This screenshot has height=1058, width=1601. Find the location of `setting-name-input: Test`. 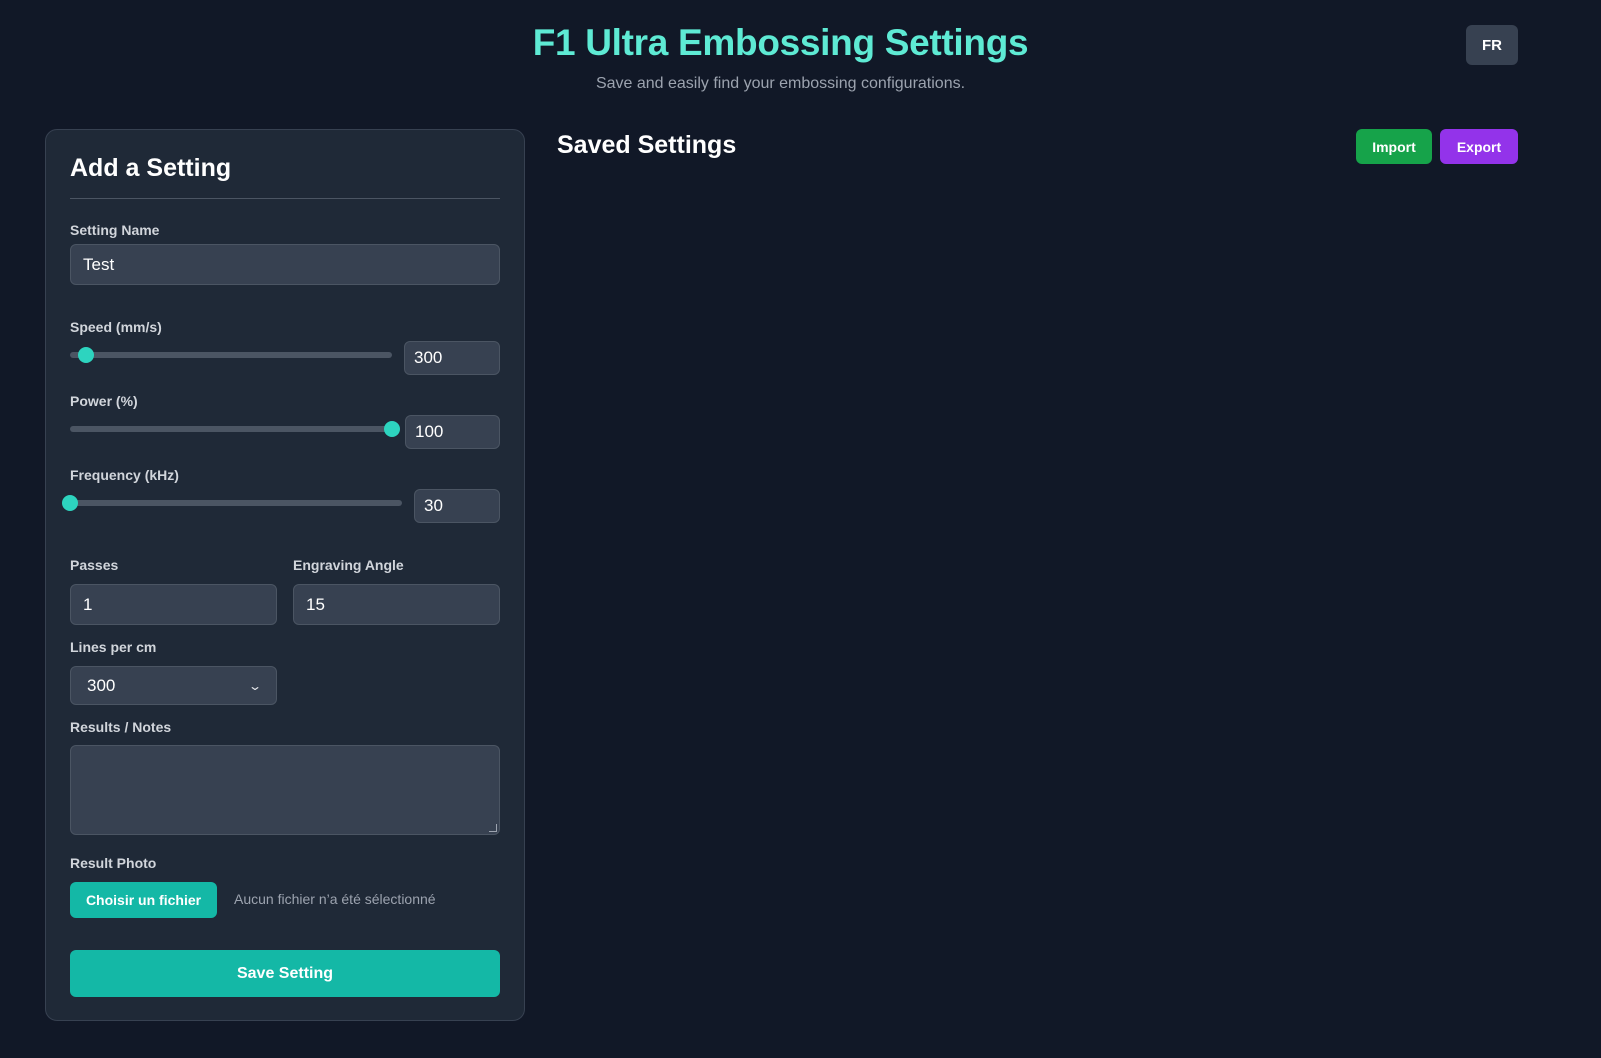

setting-name-input: Test is located at coordinates (285, 264).